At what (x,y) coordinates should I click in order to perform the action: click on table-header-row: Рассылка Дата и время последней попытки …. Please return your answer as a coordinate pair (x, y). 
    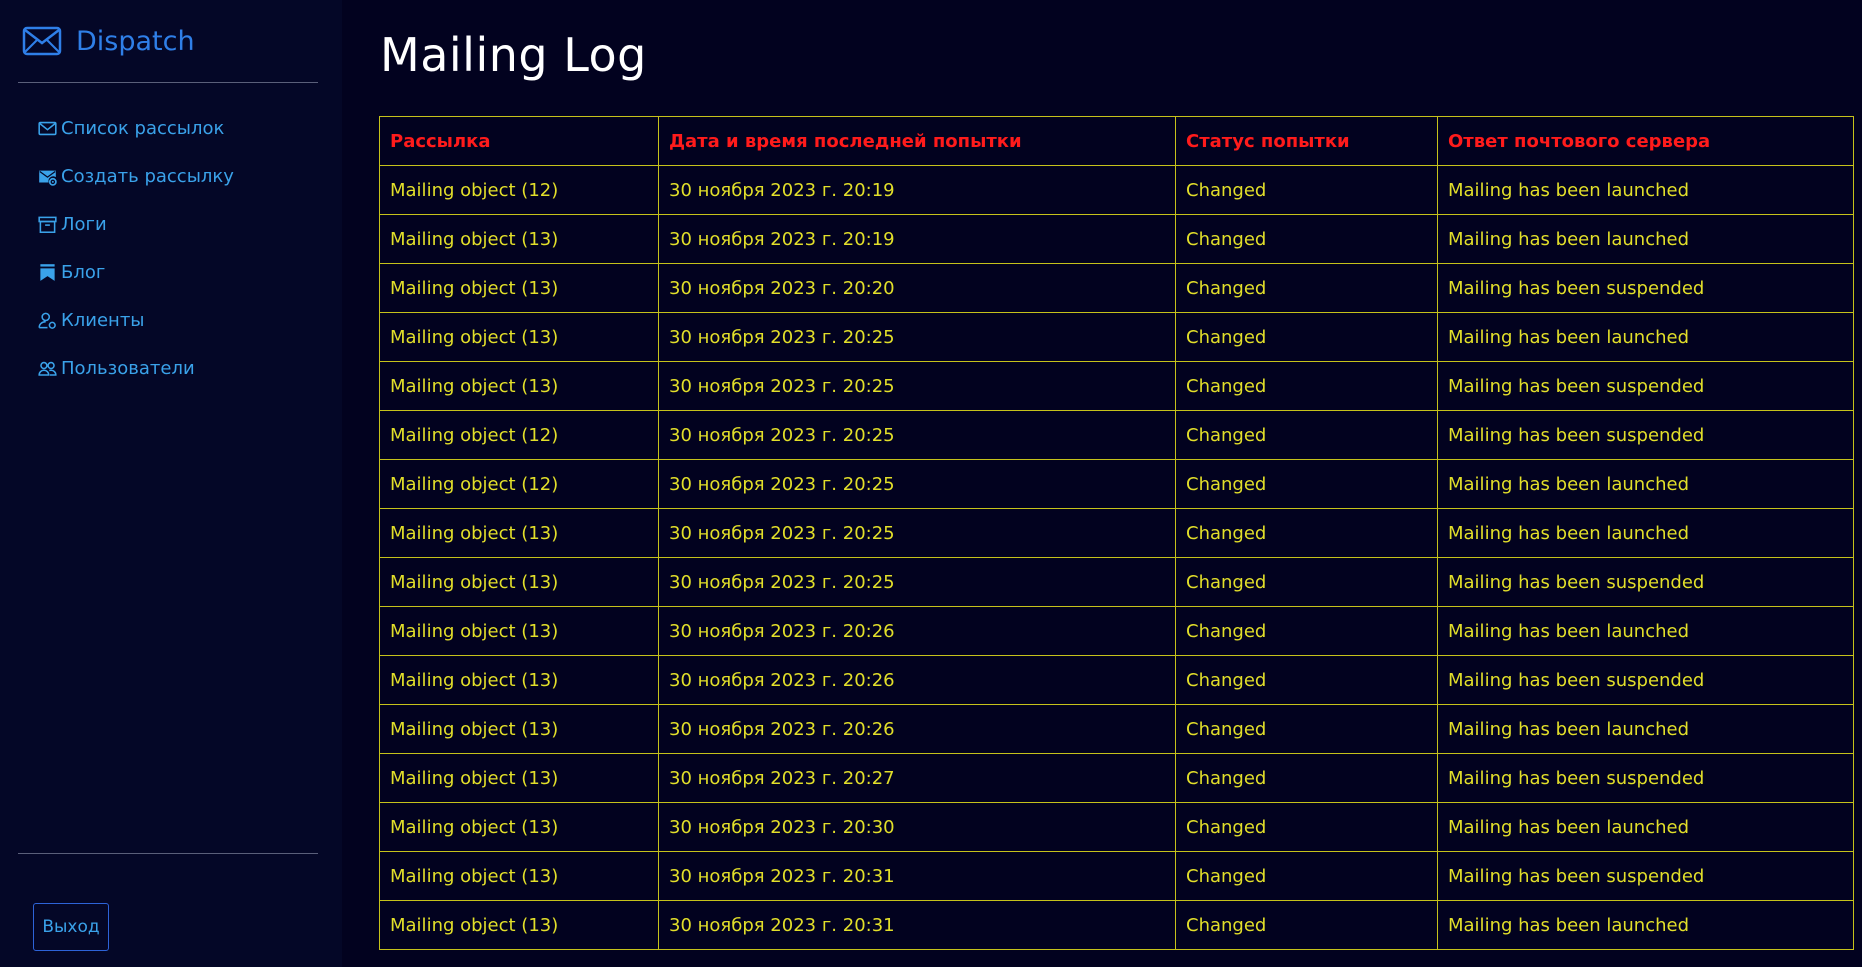
    Looking at the image, I should click on (1116, 141).